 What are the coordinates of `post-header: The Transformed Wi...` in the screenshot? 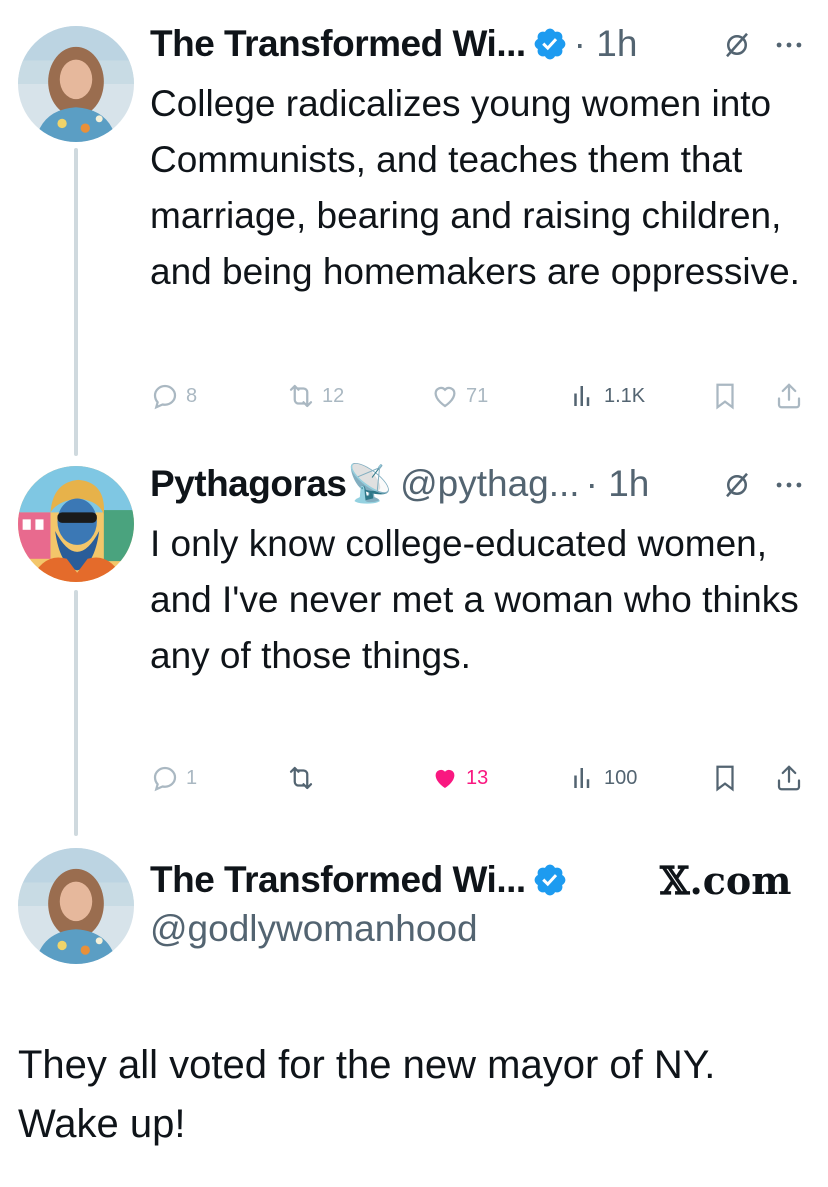 It's located at (359, 880).